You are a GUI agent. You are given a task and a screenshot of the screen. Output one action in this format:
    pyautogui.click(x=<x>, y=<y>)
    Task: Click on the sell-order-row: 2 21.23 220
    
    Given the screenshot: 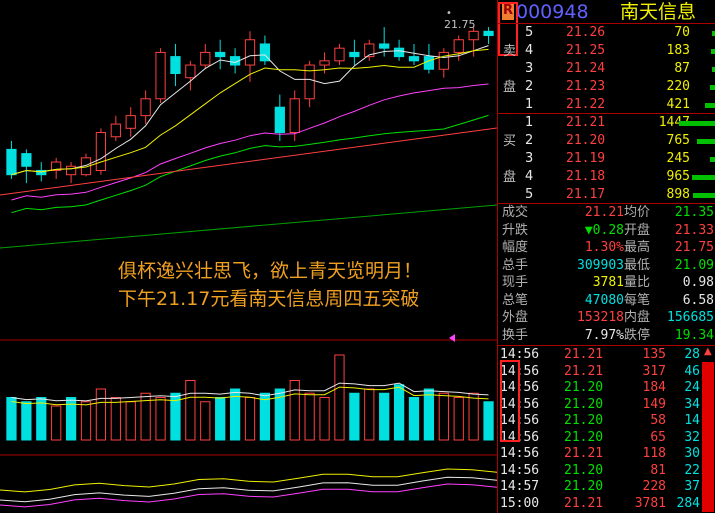 What is the action you would take?
    pyautogui.click(x=606, y=87)
    